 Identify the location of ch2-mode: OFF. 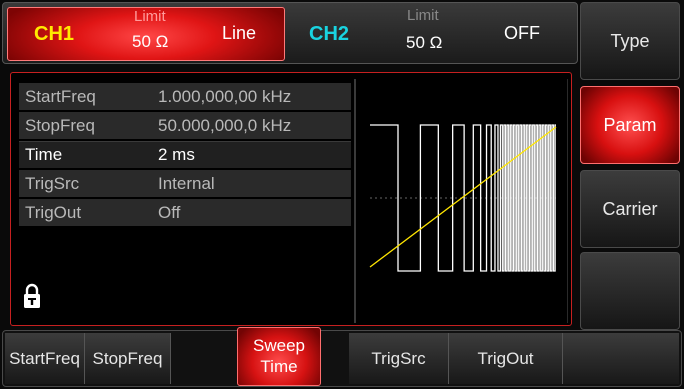
(522, 33).